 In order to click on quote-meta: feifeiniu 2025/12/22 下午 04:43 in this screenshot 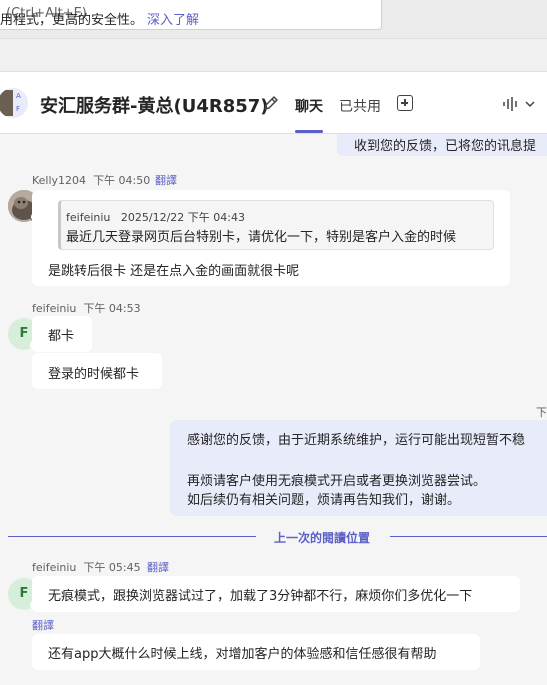, I will do `click(155, 217)`.